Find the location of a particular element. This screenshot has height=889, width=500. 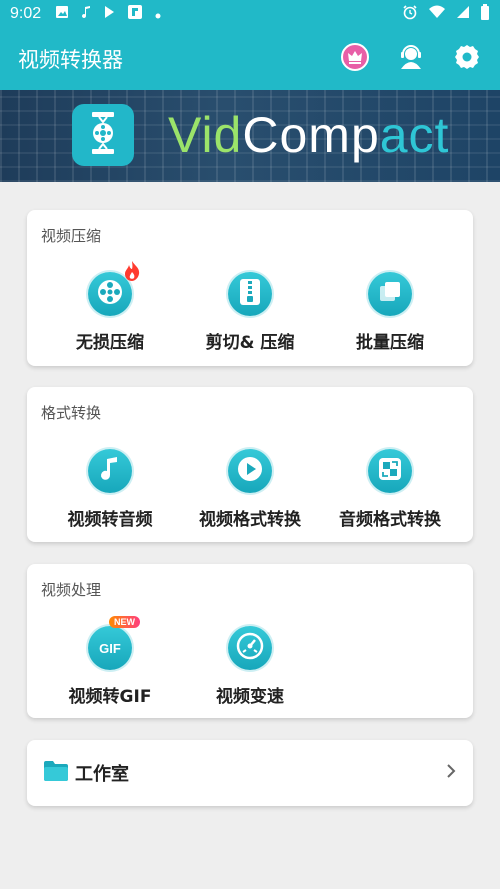

batch-compress-button: 批量压缩 is located at coordinates (390, 312).